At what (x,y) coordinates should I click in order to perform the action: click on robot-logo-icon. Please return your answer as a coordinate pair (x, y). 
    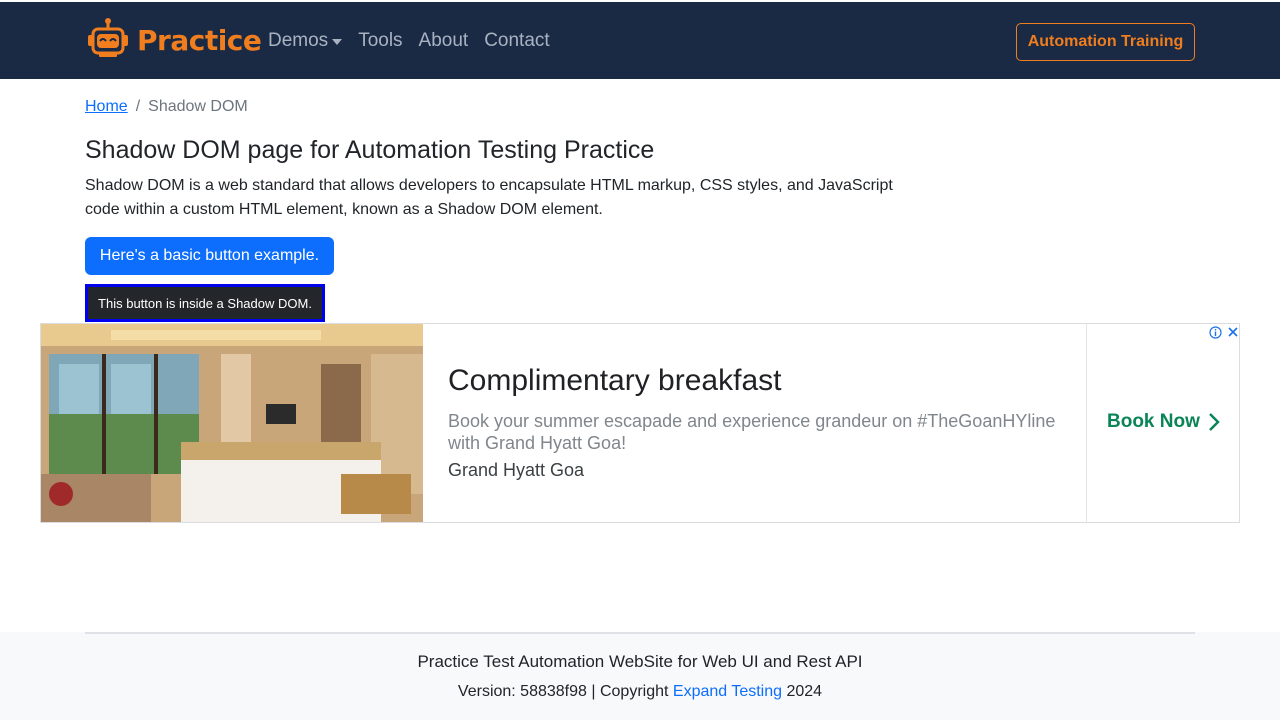
    Looking at the image, I should click on (108, 37).